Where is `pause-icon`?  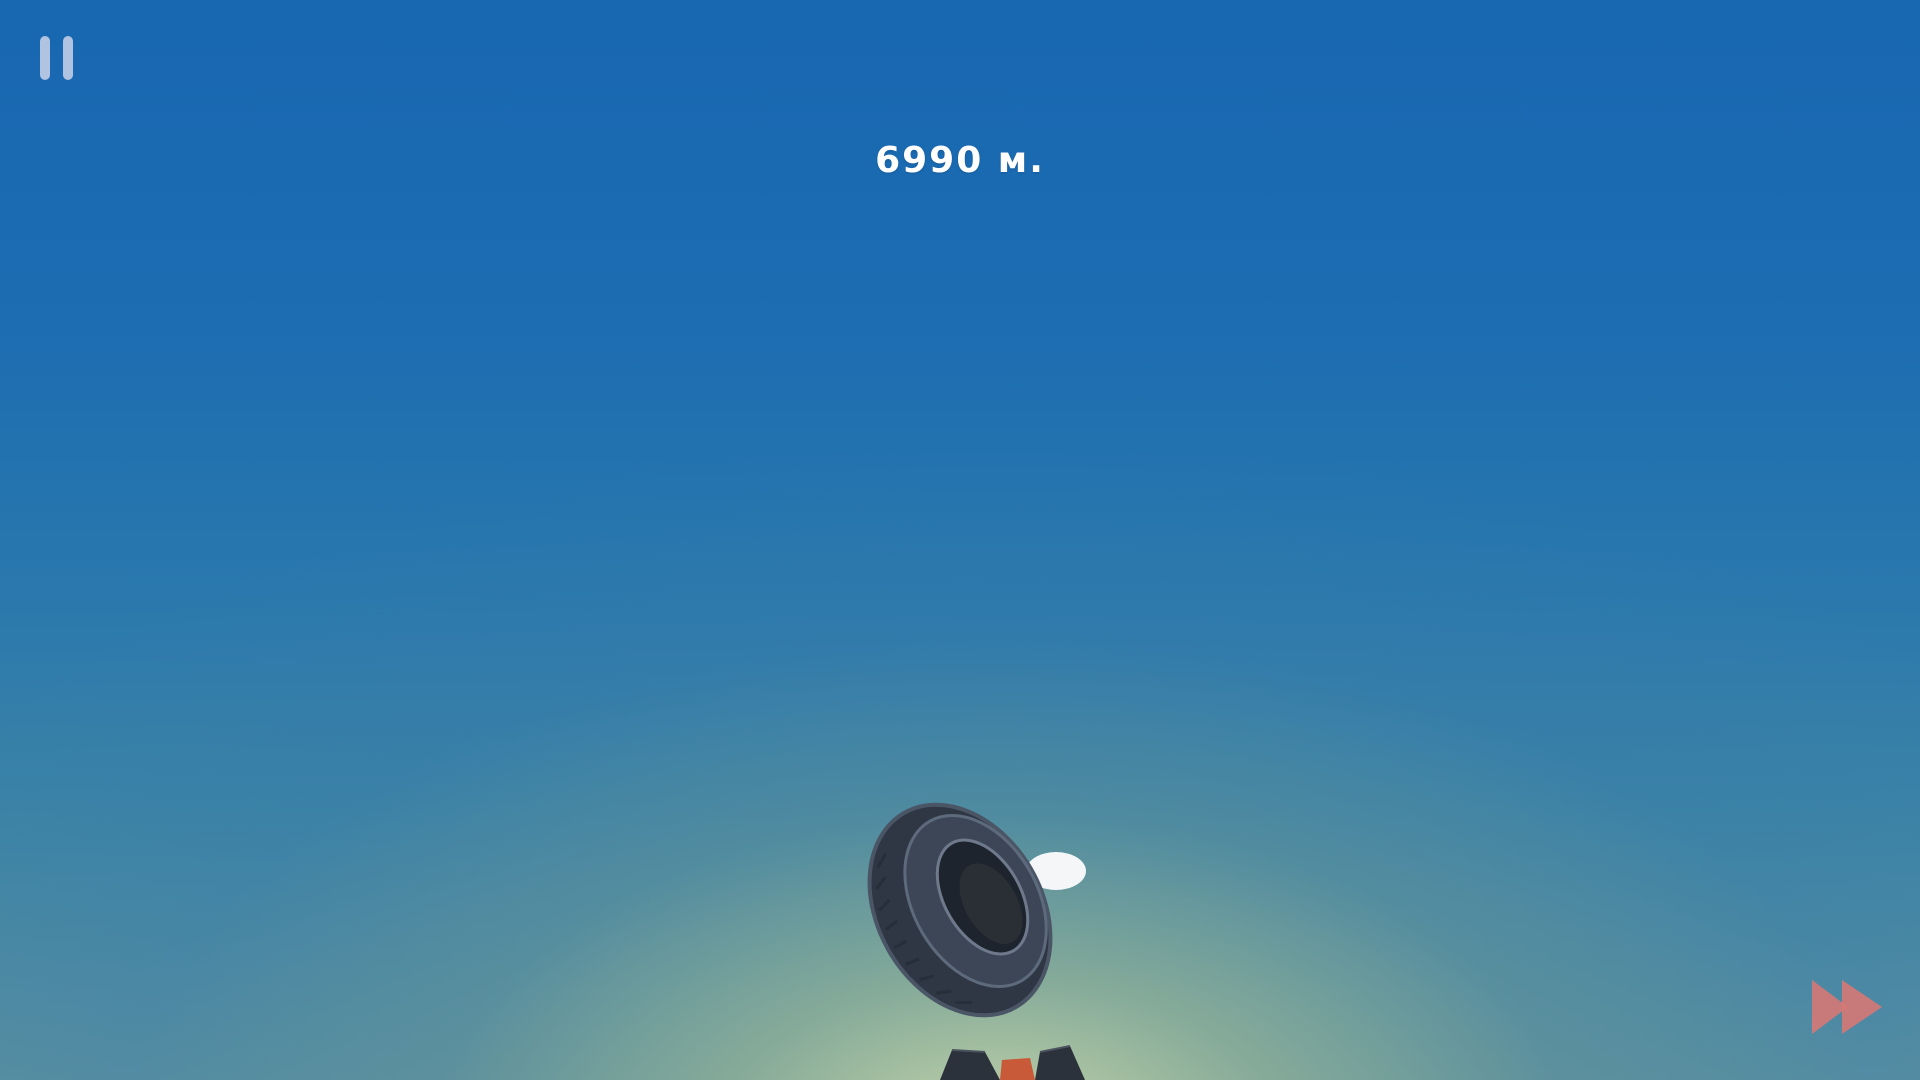
pause-icon is located at coordinates (45, 58).